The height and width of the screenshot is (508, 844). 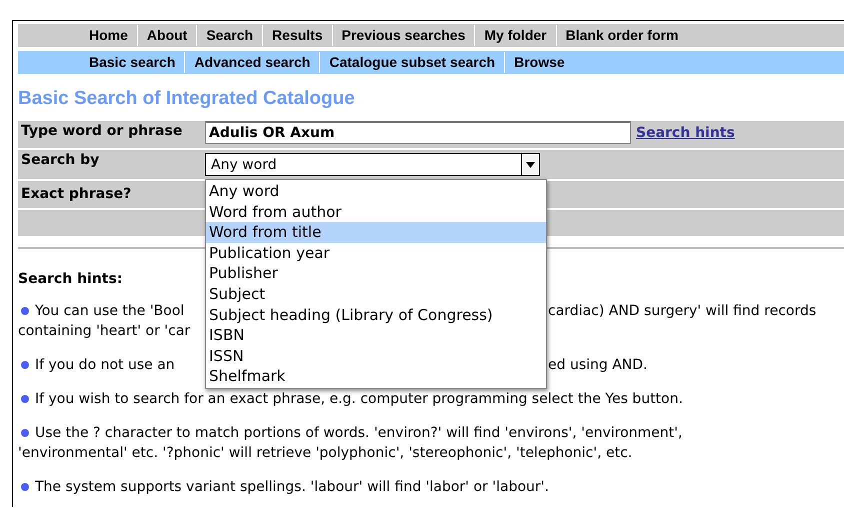 I want to click on page-title: Basic Search of Integrated Catalogue, so click(x=187, y=99).